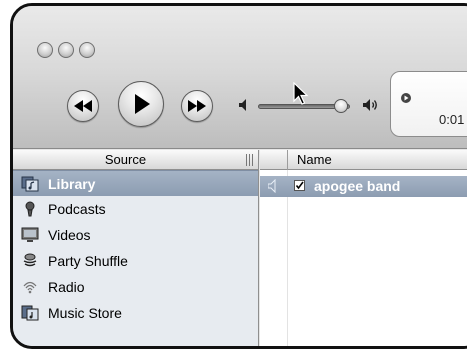 The width and height of the screenshot is (467, 349). I want to click on track-checkbox, so click(299, 185).